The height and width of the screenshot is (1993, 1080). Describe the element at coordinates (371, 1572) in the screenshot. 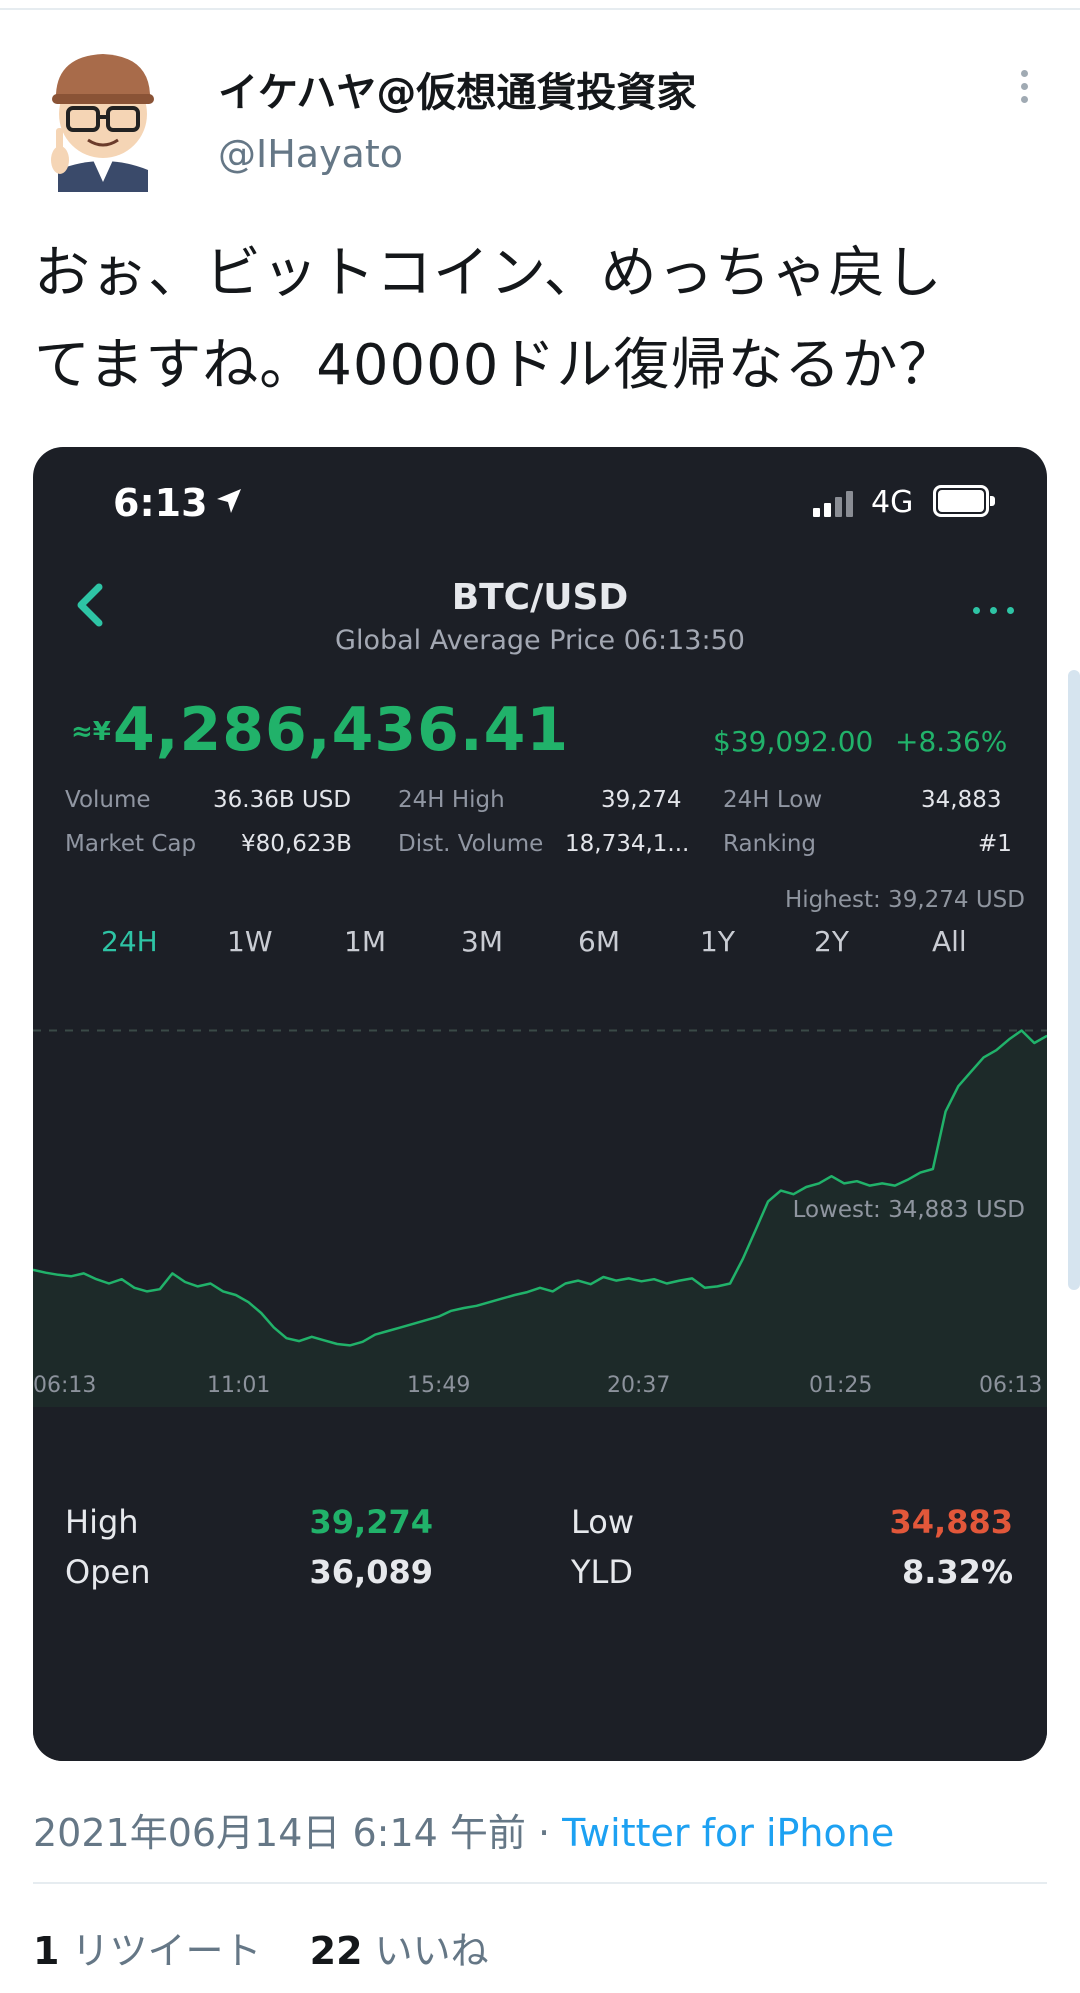

I see `summary-open-value: 36,089` at that location.